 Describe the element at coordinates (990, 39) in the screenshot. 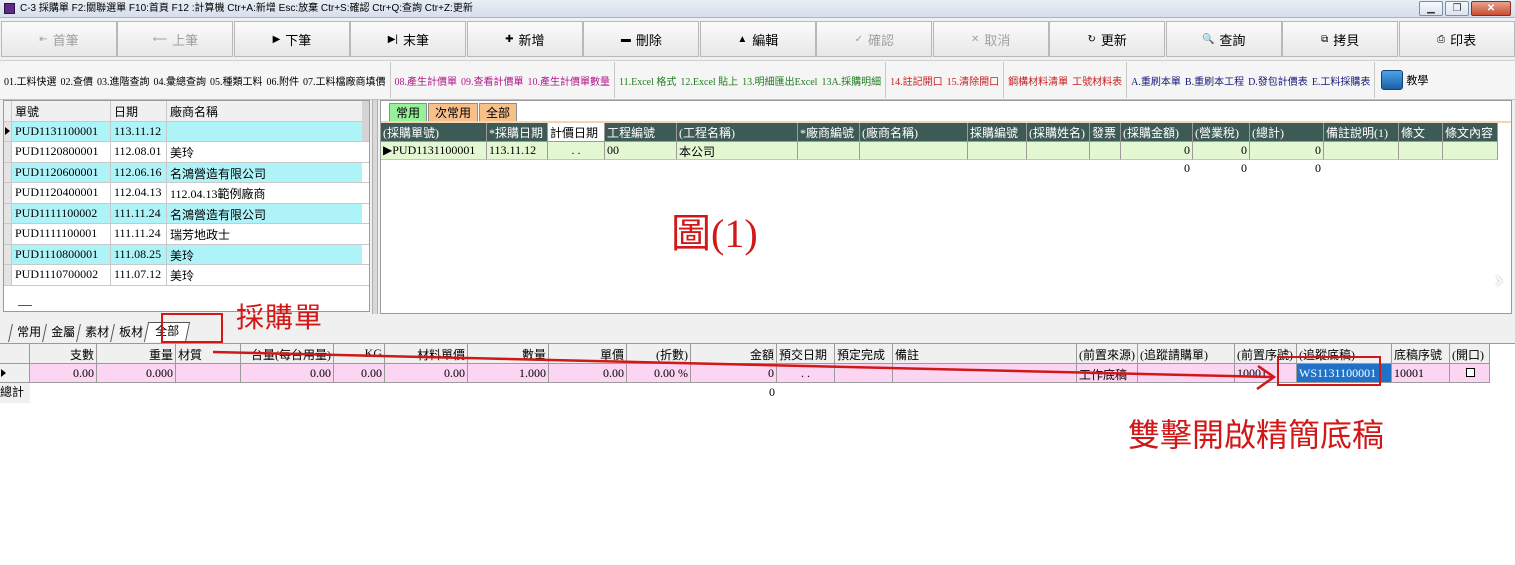

I see `cancel-button: ✕ 取消` at that location.